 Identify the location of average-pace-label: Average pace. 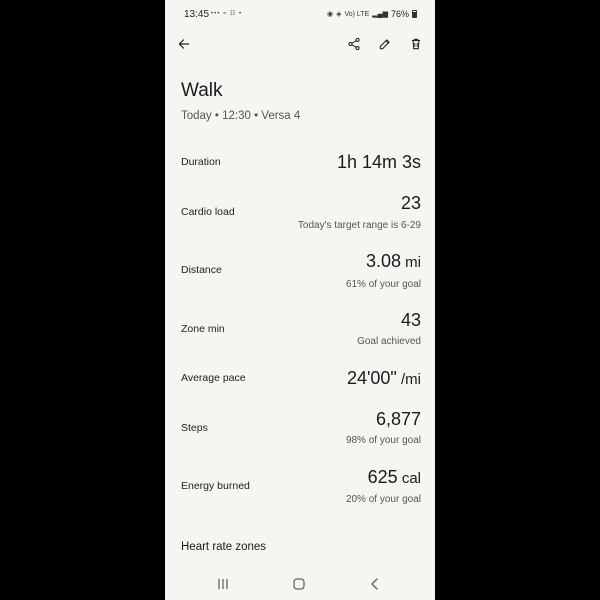
(213, 378).